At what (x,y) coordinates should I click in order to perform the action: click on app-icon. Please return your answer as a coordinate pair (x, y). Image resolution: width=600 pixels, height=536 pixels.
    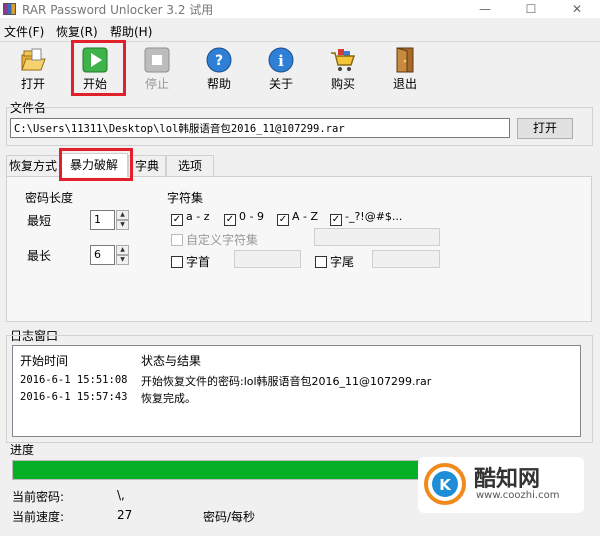
    Looking at the image, I should click on (9, 9).